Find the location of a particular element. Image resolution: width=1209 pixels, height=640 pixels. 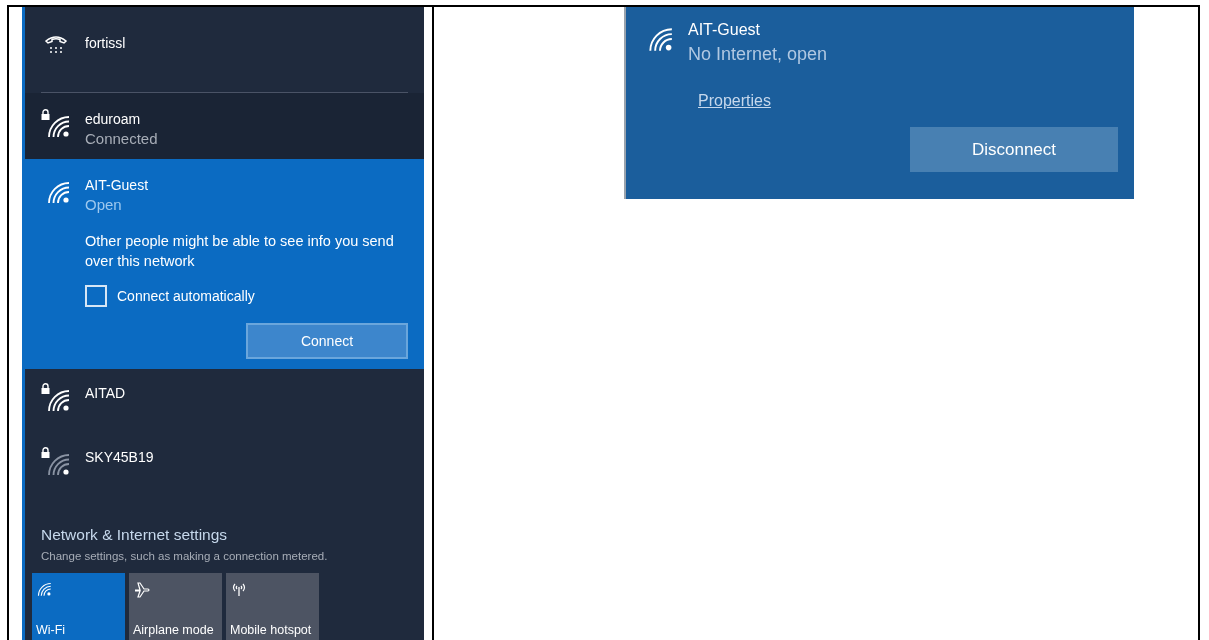

checkbox-label: Connect automatically is located at coordinates (186, 296).